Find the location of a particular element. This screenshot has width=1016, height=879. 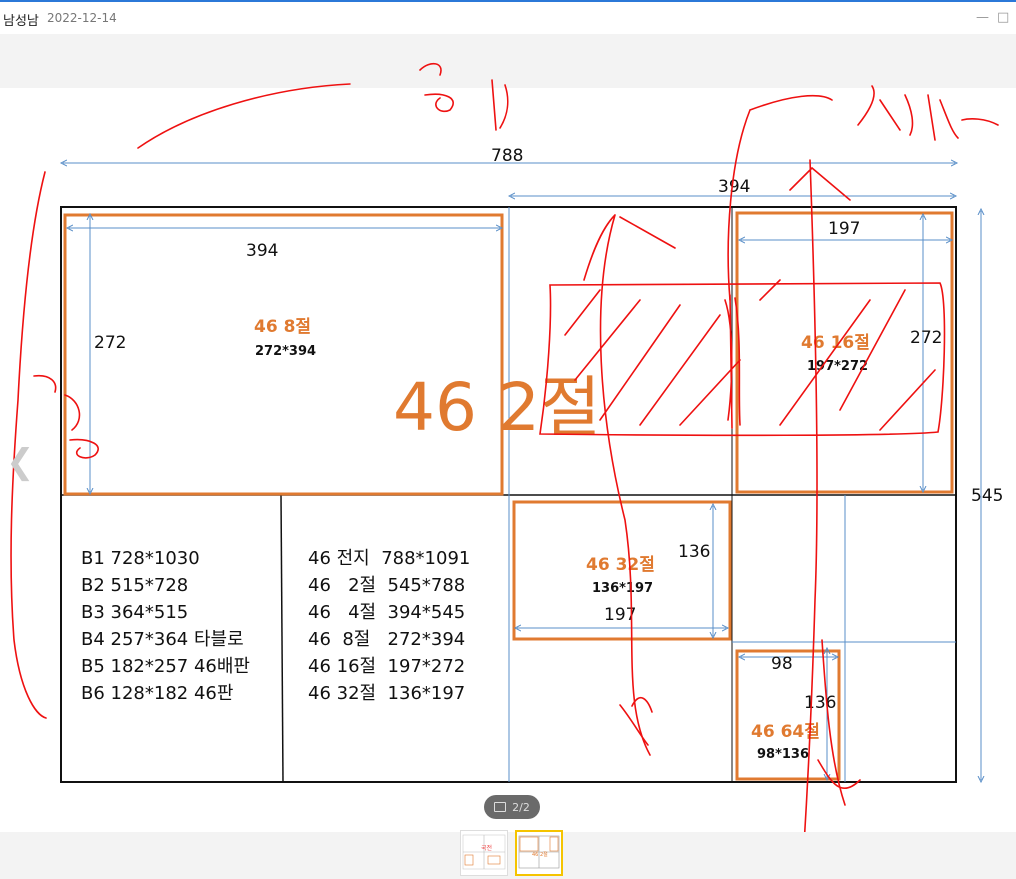

dim-394-top-label: 394 is located at coordinates (734, 187).